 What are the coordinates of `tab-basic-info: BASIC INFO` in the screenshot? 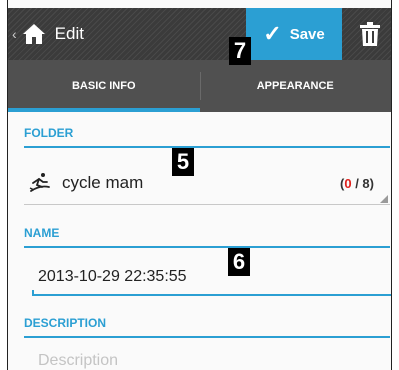 It's located at (104, 86).